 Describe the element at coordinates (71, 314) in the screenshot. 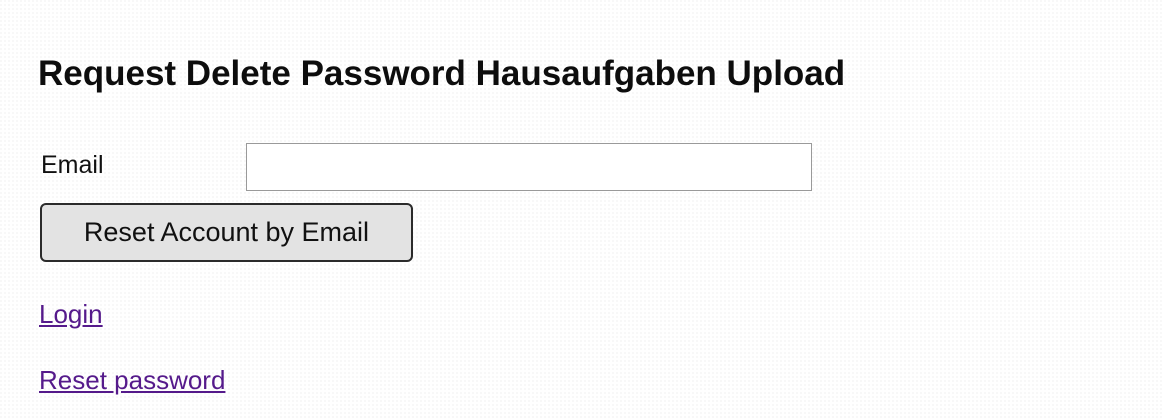

I see `login-link: Login` at that location.